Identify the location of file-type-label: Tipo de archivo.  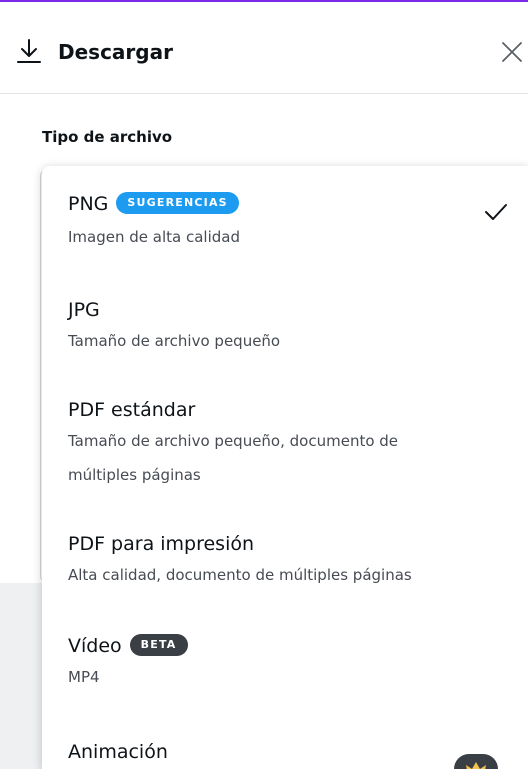
(107, 137).